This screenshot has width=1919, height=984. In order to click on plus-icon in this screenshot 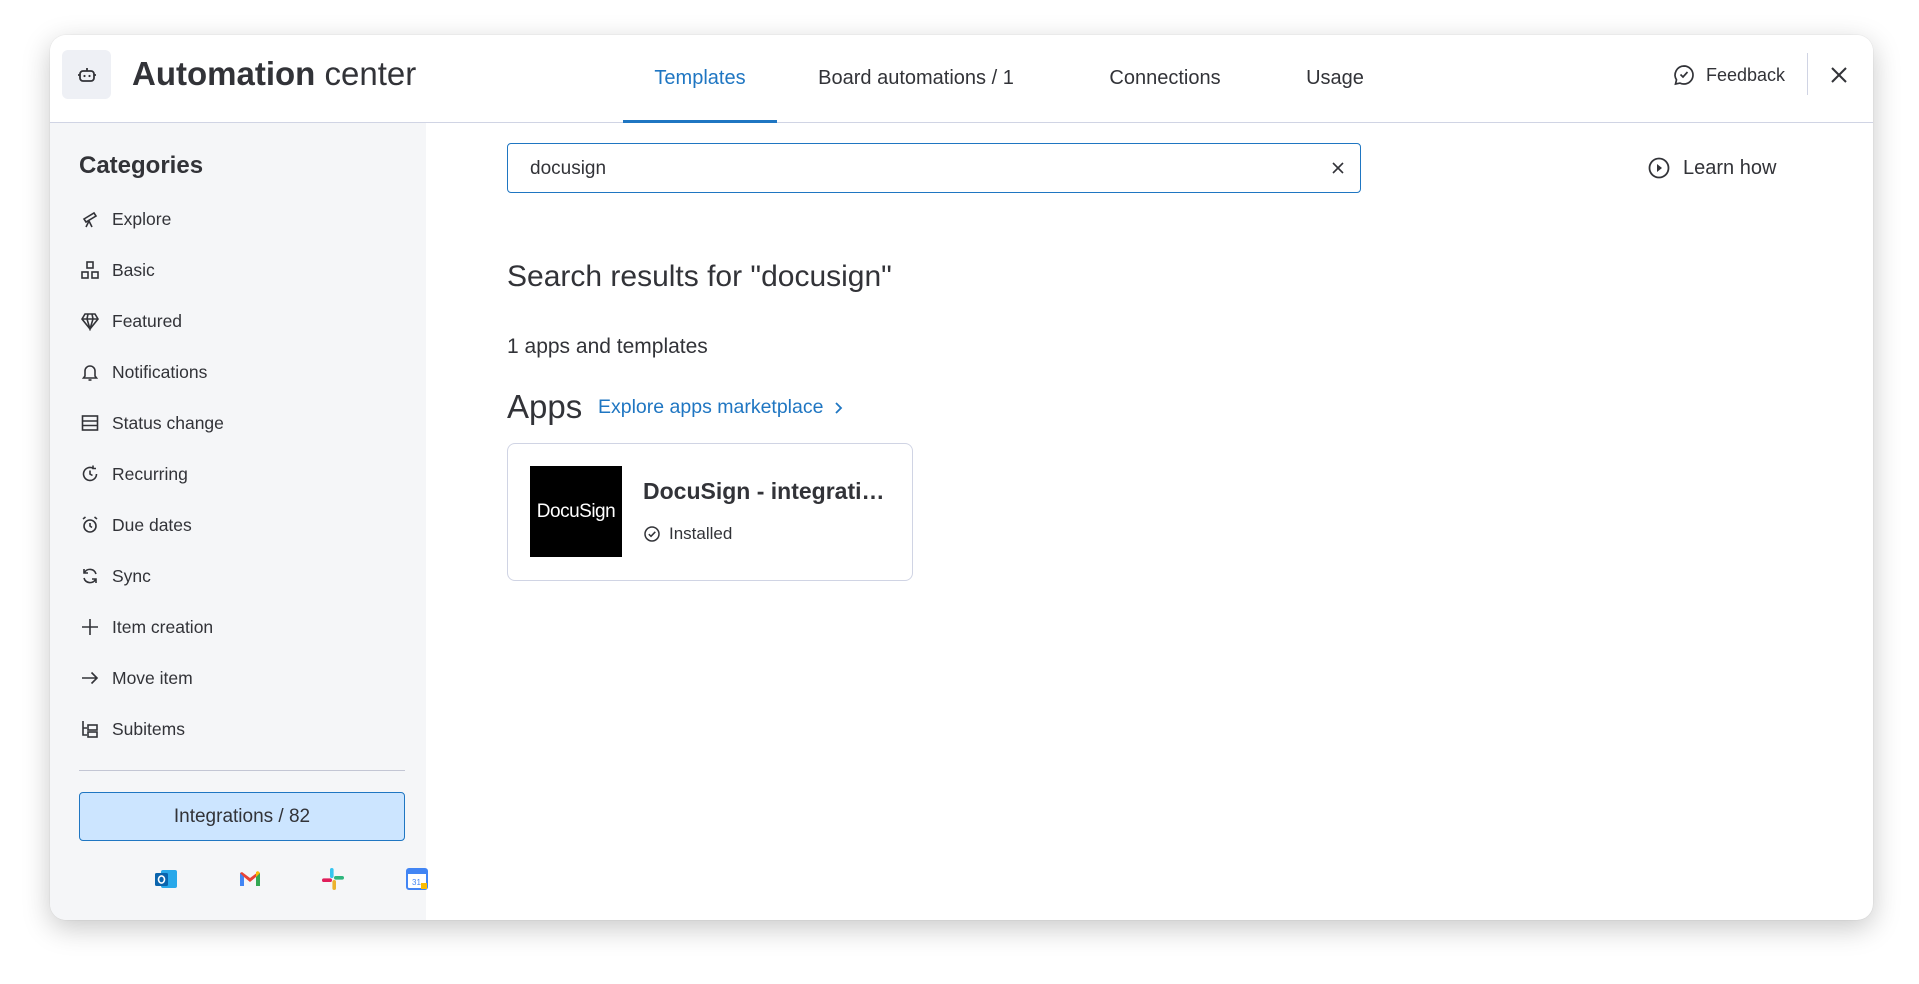, I will do `click(90, 627)`.